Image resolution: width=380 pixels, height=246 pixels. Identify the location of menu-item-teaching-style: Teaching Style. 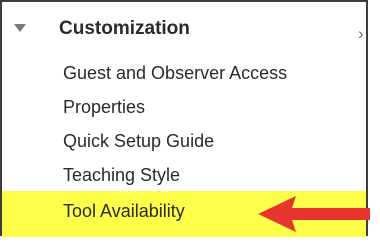
(184, 176).